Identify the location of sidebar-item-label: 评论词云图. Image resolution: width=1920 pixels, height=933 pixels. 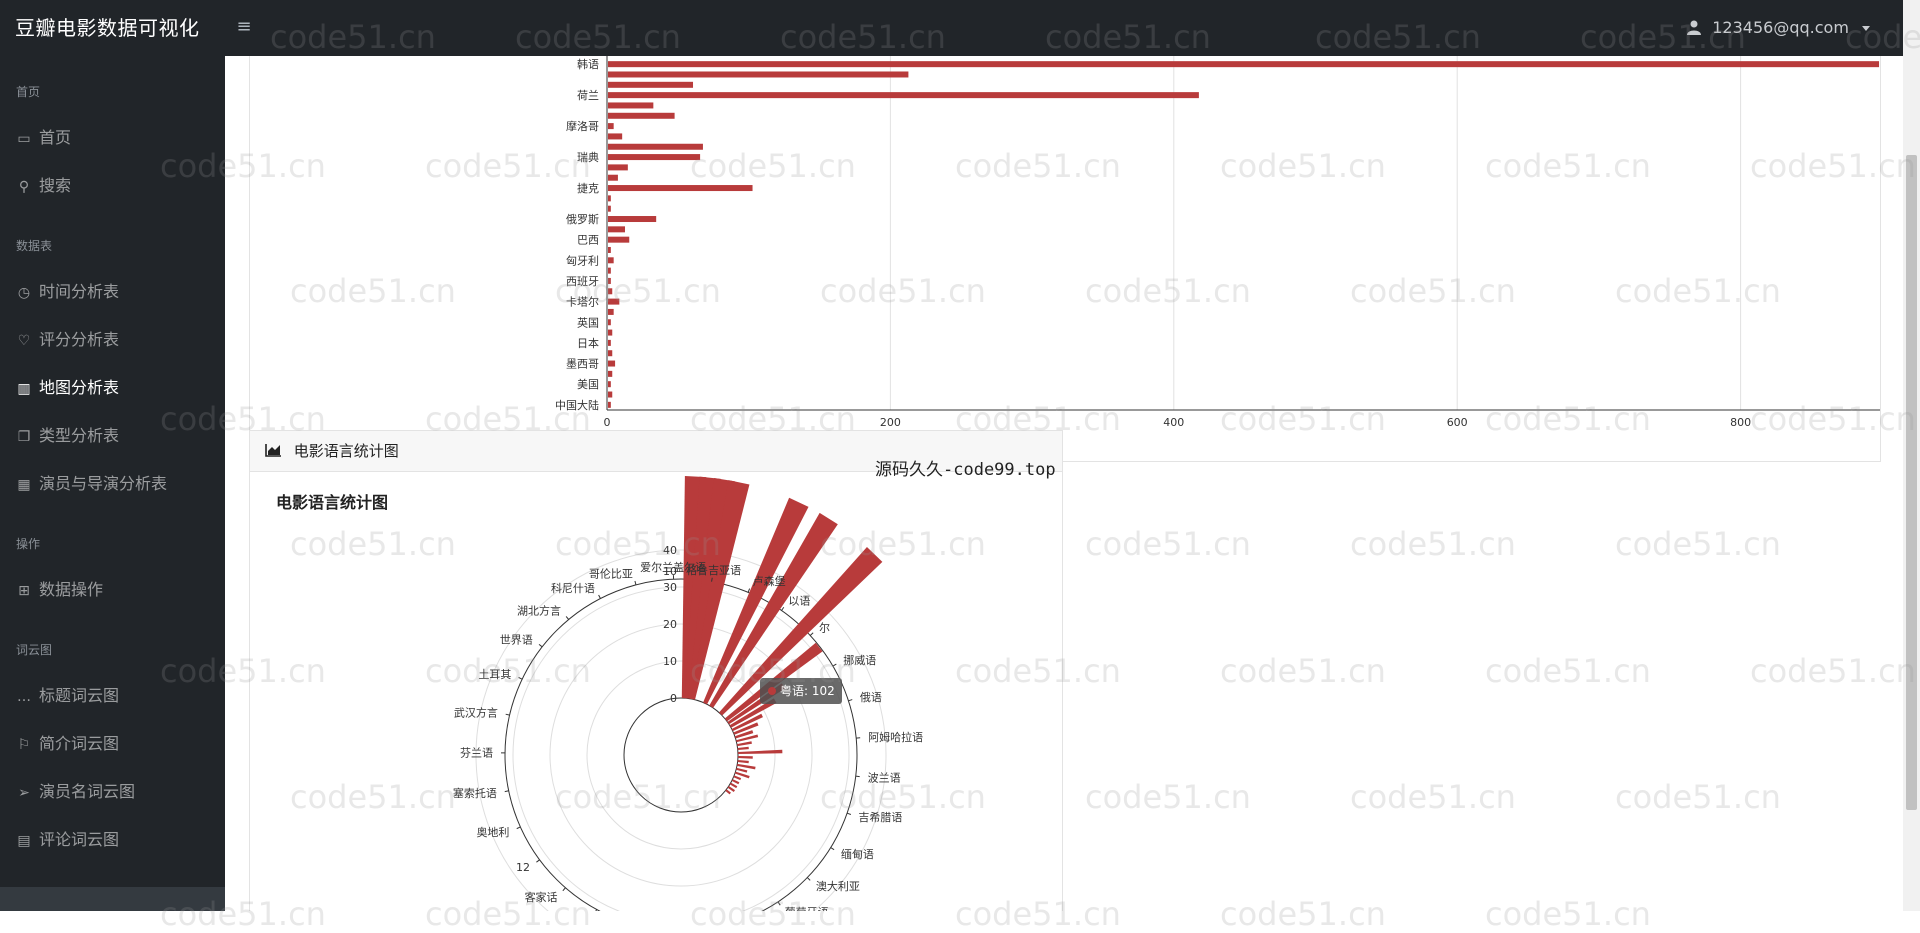
(79, 839).